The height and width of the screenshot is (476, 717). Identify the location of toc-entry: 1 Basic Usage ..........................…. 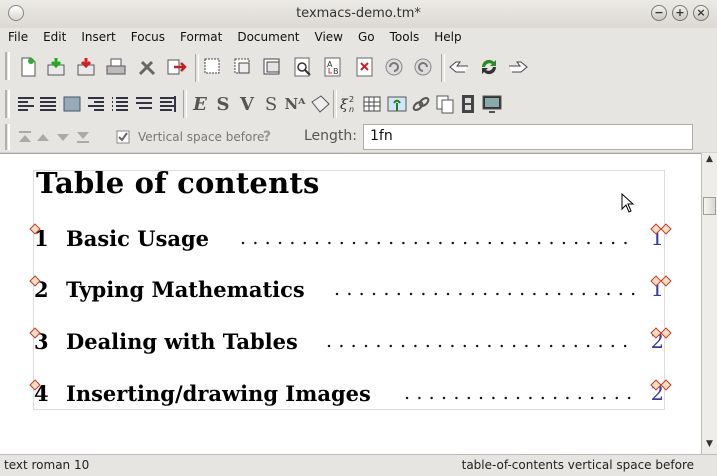
(352, 242).